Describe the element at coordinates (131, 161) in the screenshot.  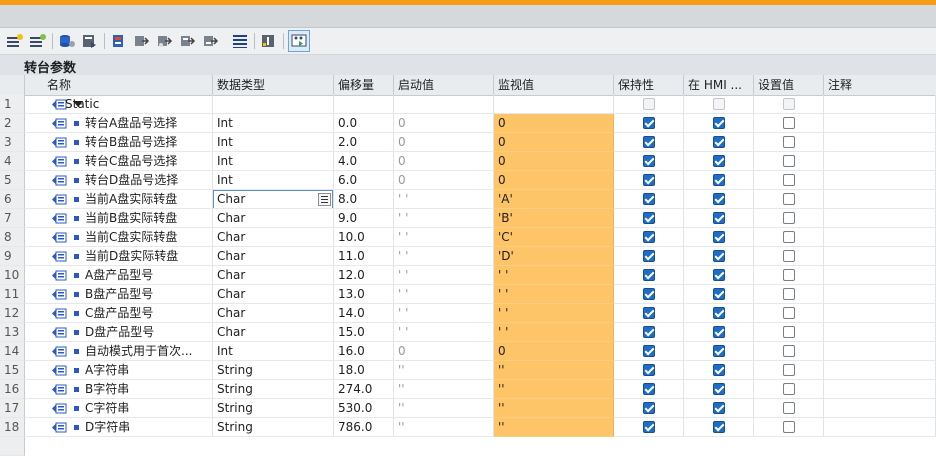
I see `tag-name: 转台C盘品号选择` at that location.